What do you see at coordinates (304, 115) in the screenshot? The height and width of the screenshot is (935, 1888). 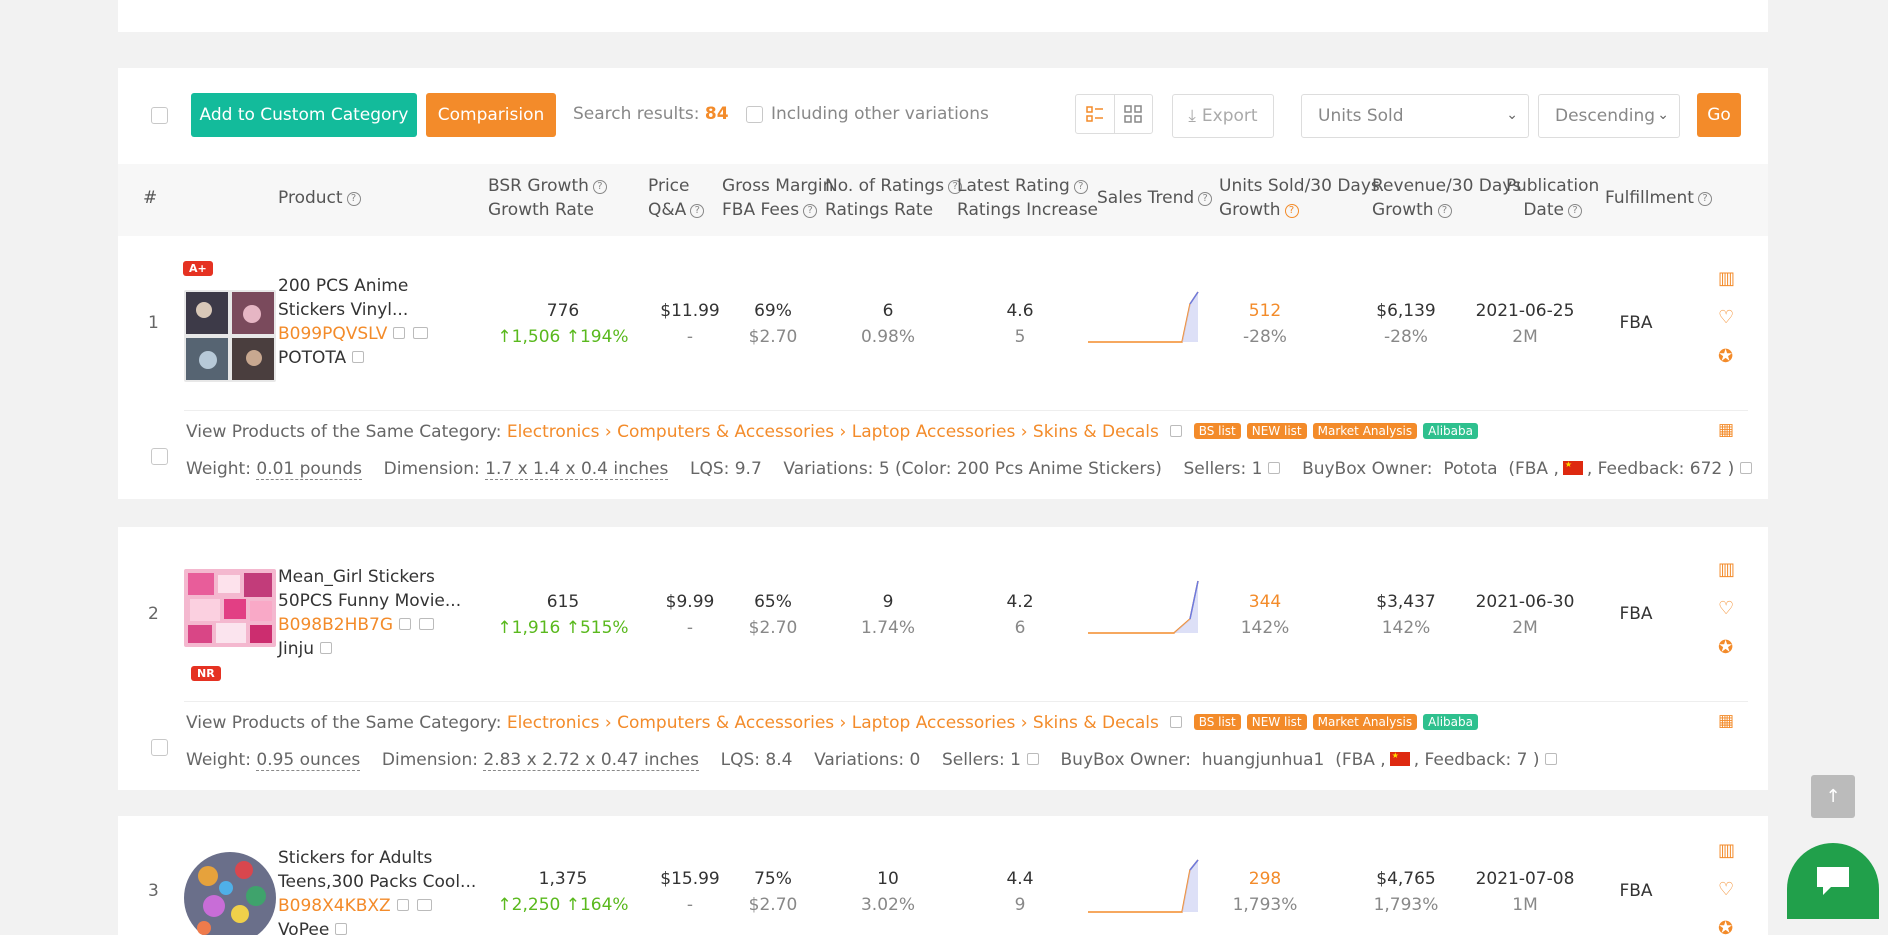 I see `add-to-custom-category-button: Add to Custom Category` at bounding box center [304, 115].